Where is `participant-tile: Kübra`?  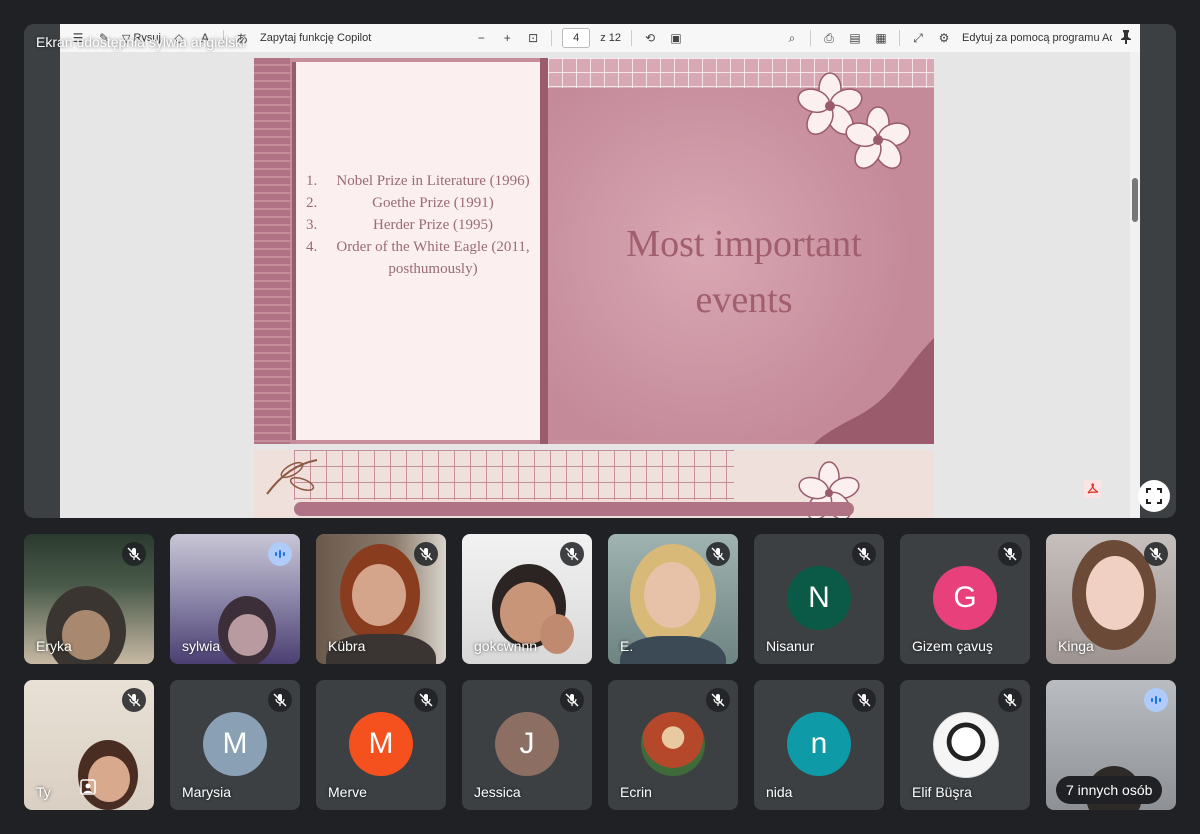 participant-tile: Kübra is located at coordinates (381, 599).